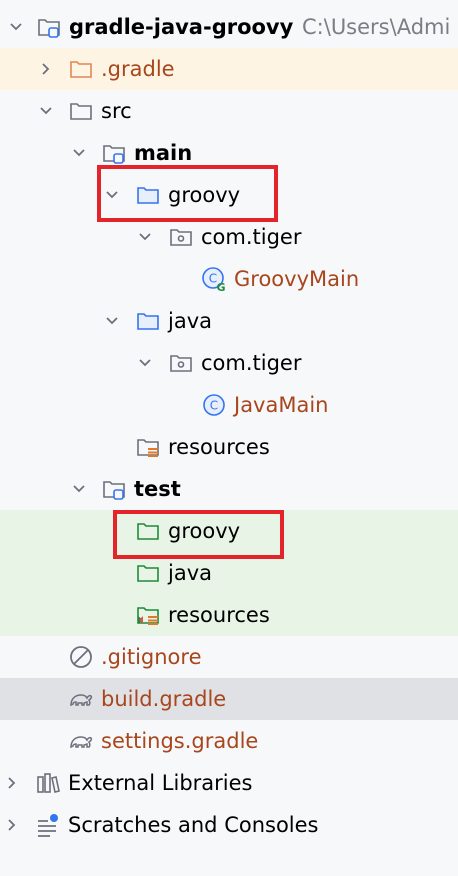 Image resolution: width=458 pixels, height=876 pixels. What do you see at coordinates (160, 783) in the screenshot?
I see `external-libraries-label: External Libraries` at bounding box center [160, 783].